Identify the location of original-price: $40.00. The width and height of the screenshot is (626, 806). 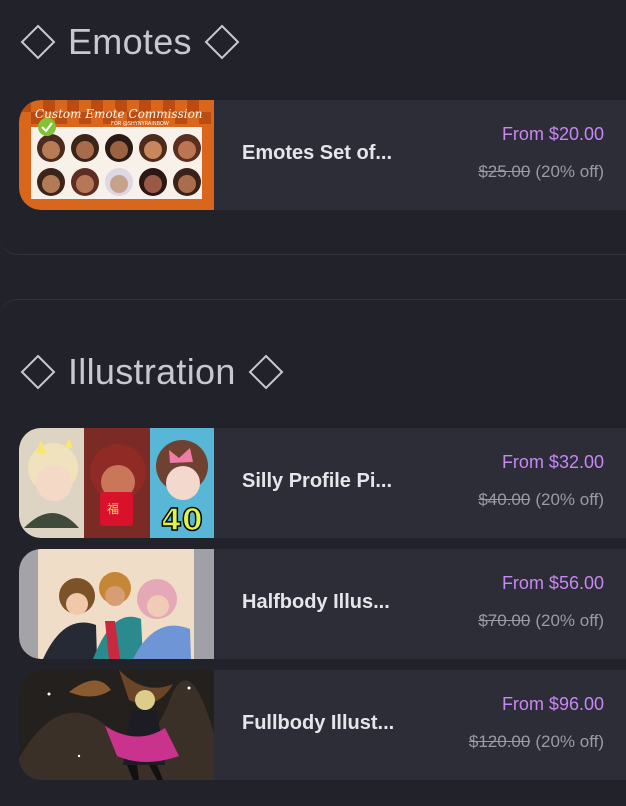
(504, 499).